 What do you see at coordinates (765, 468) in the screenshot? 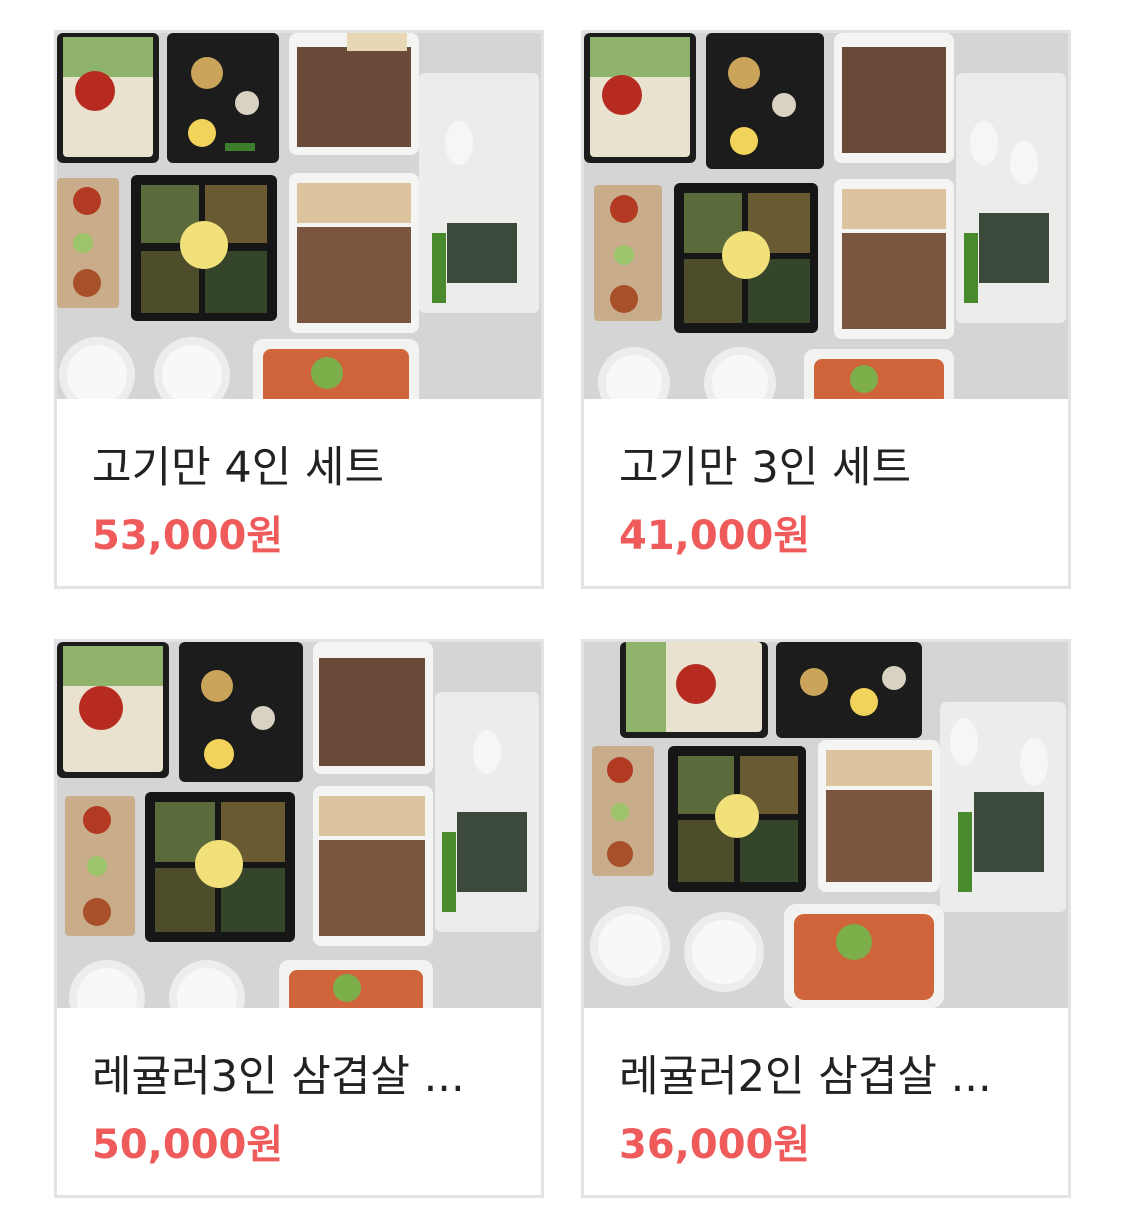
I see `product-name: 고기만 3인 세트` at bounding box center [765, 468].